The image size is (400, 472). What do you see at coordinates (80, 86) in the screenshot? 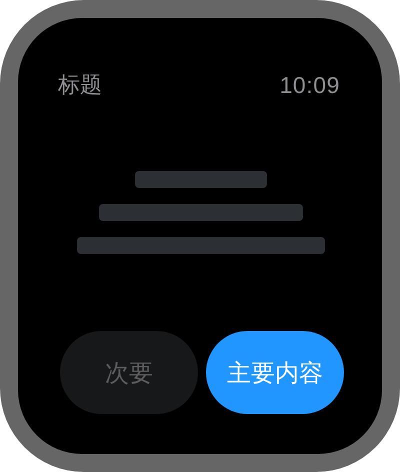
I see `screen-title: 标题` at bounding box center [80, 86].